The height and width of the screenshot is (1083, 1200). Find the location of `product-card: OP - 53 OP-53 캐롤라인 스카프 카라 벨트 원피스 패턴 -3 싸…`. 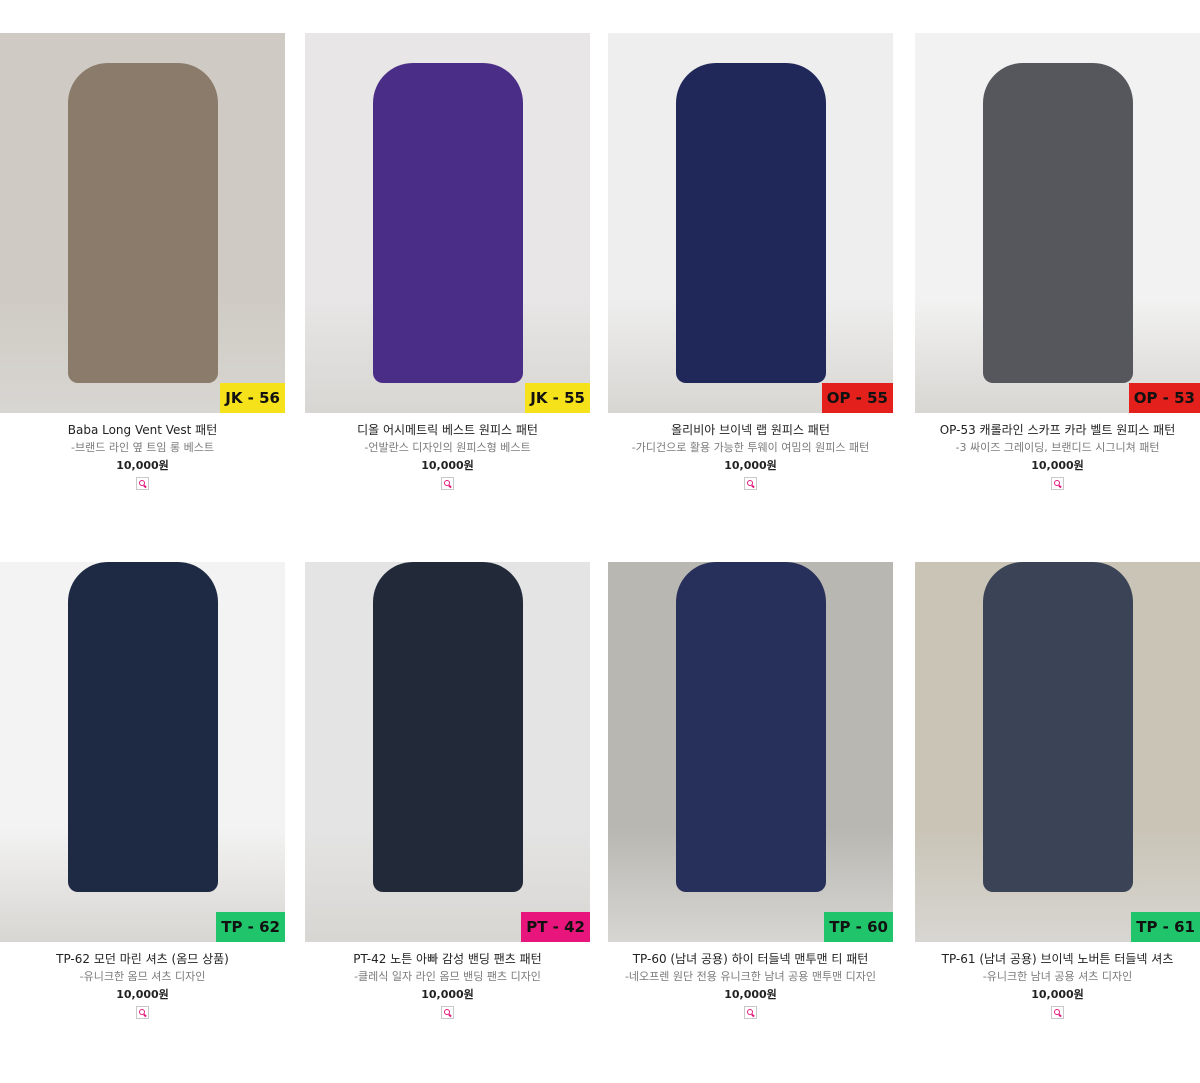

product-card: OP - 53 OP-53 캐롤라인 스카프 카라 벨트 원피스 패턴 -3 싸… is located at coordinates (1057, 273).